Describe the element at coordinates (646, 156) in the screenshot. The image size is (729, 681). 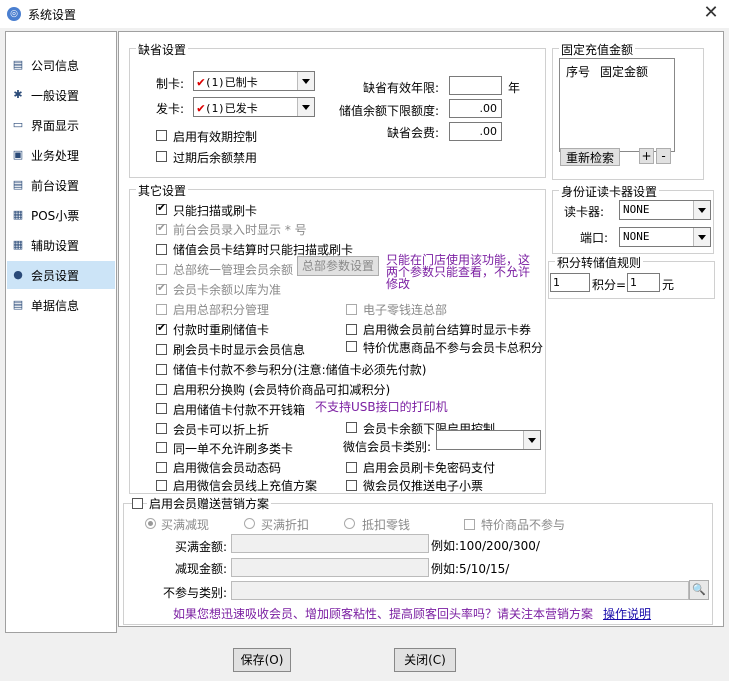
I see `add-button: +` at that location.